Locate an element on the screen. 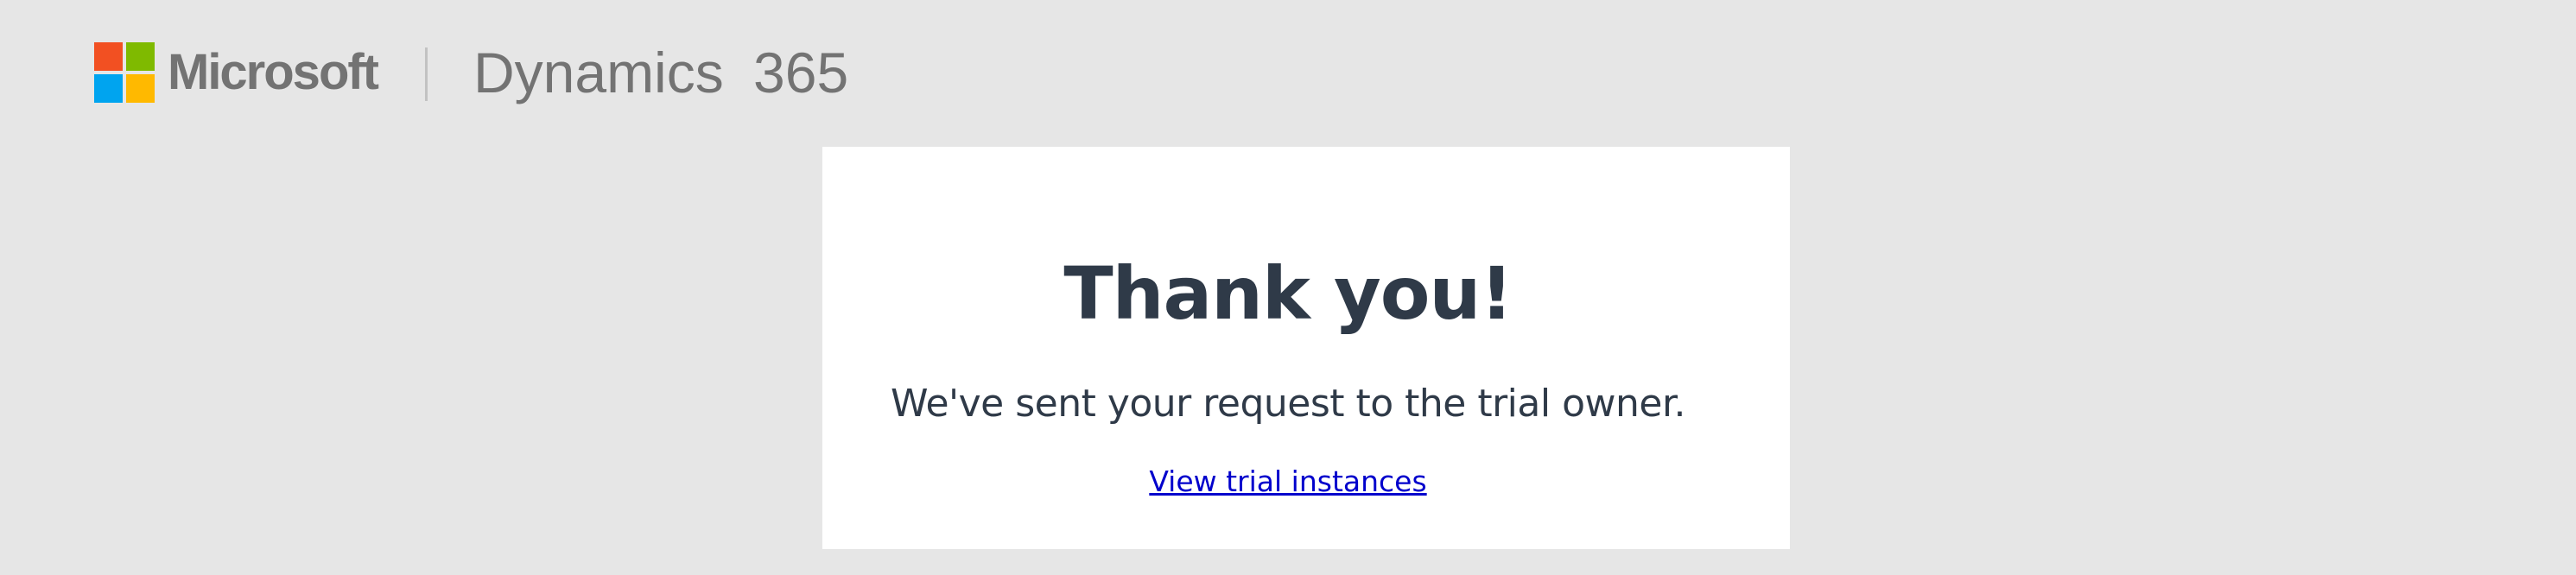 This screenshot has width=2576, height=575. logo-square-red is located at coordinates (108, 56).